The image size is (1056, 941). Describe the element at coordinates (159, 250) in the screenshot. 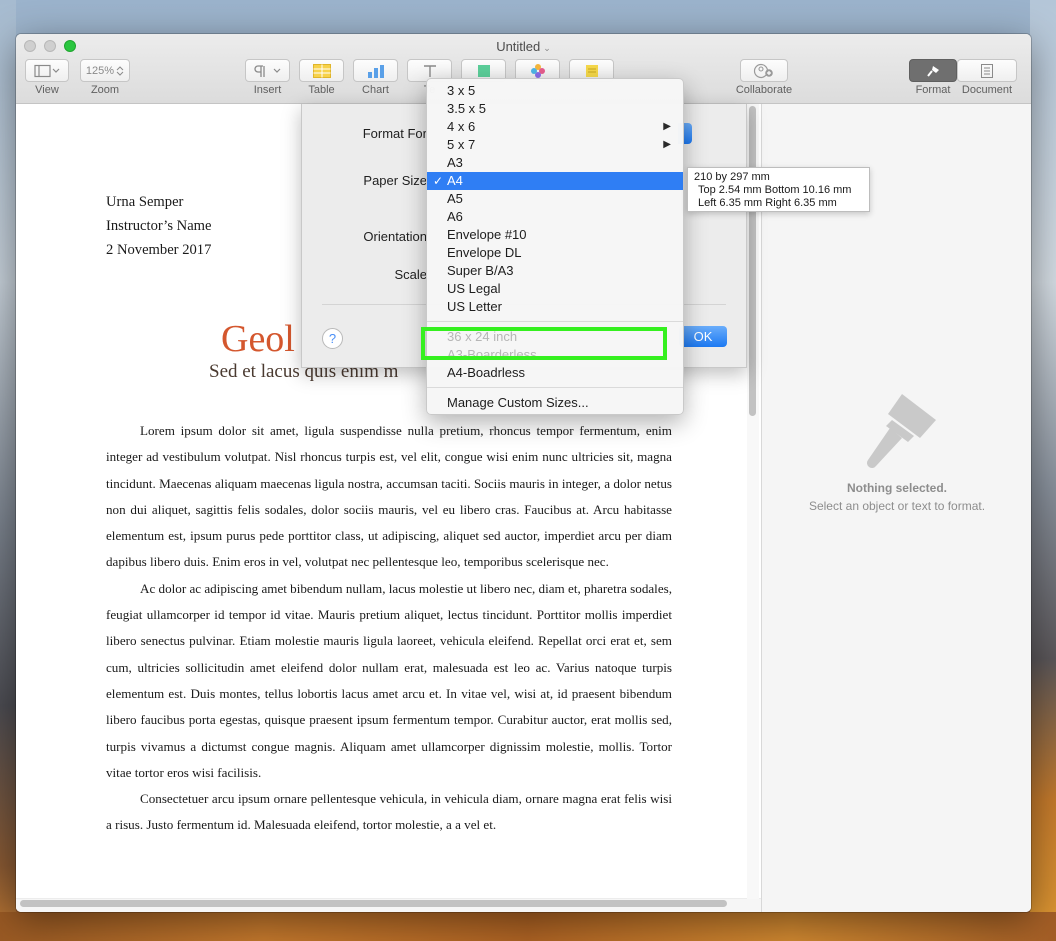

I see `date-line: 2 November 2017` at that location.